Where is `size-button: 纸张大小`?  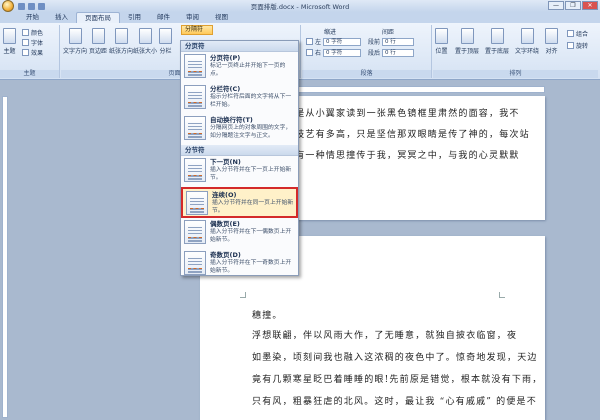
size-button: 纸张大小 is located at coordinates (145, 41).